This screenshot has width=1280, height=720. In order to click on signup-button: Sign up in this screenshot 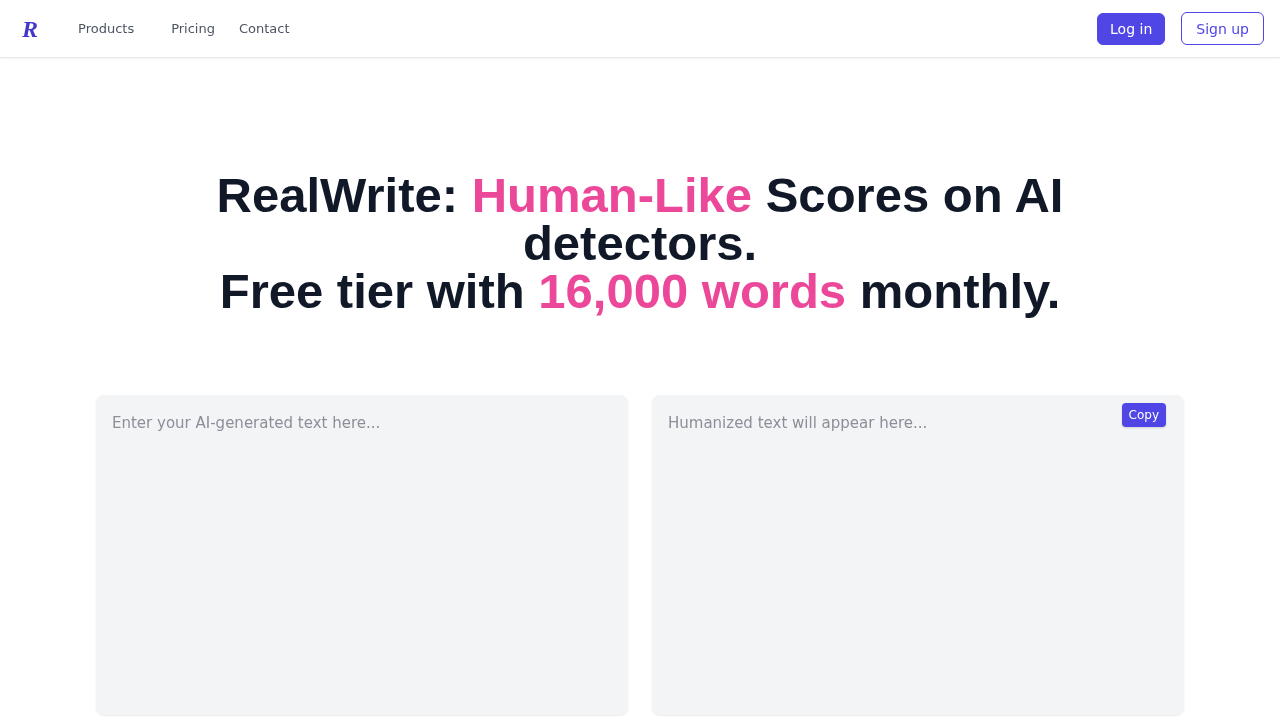, I will do `click(1222, 28)`.